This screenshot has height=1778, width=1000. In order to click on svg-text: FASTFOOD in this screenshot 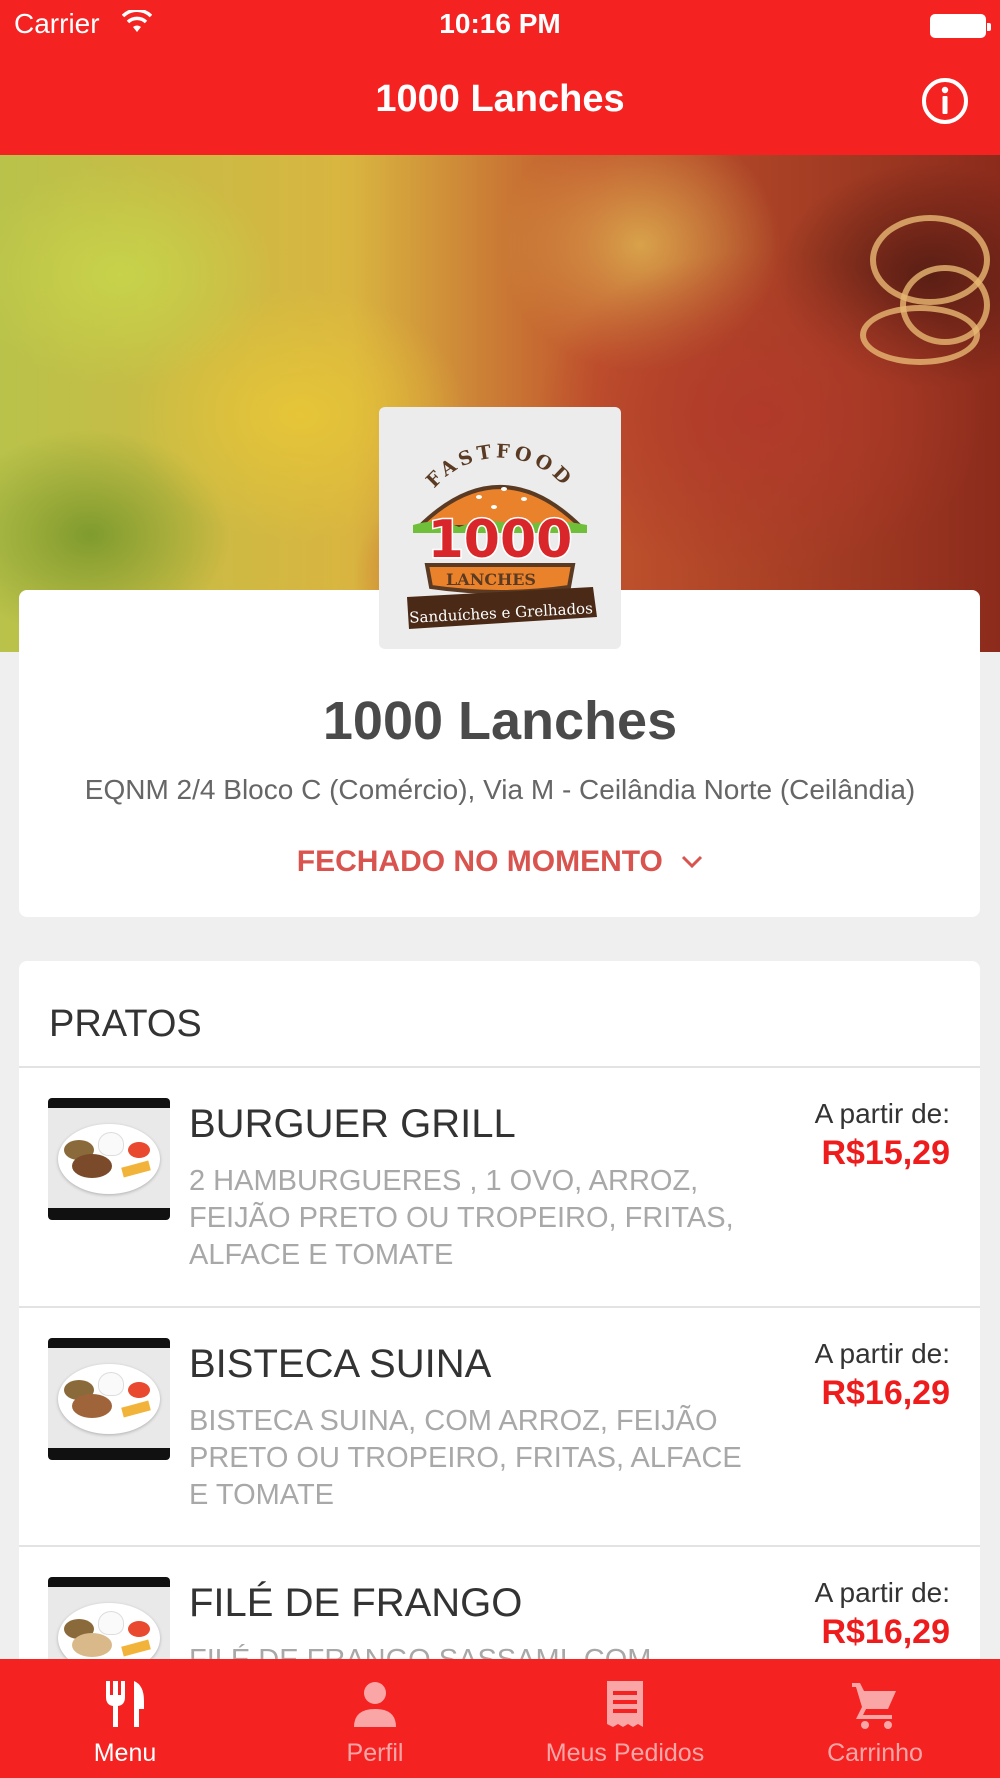, I will do `click(500, 466)`.